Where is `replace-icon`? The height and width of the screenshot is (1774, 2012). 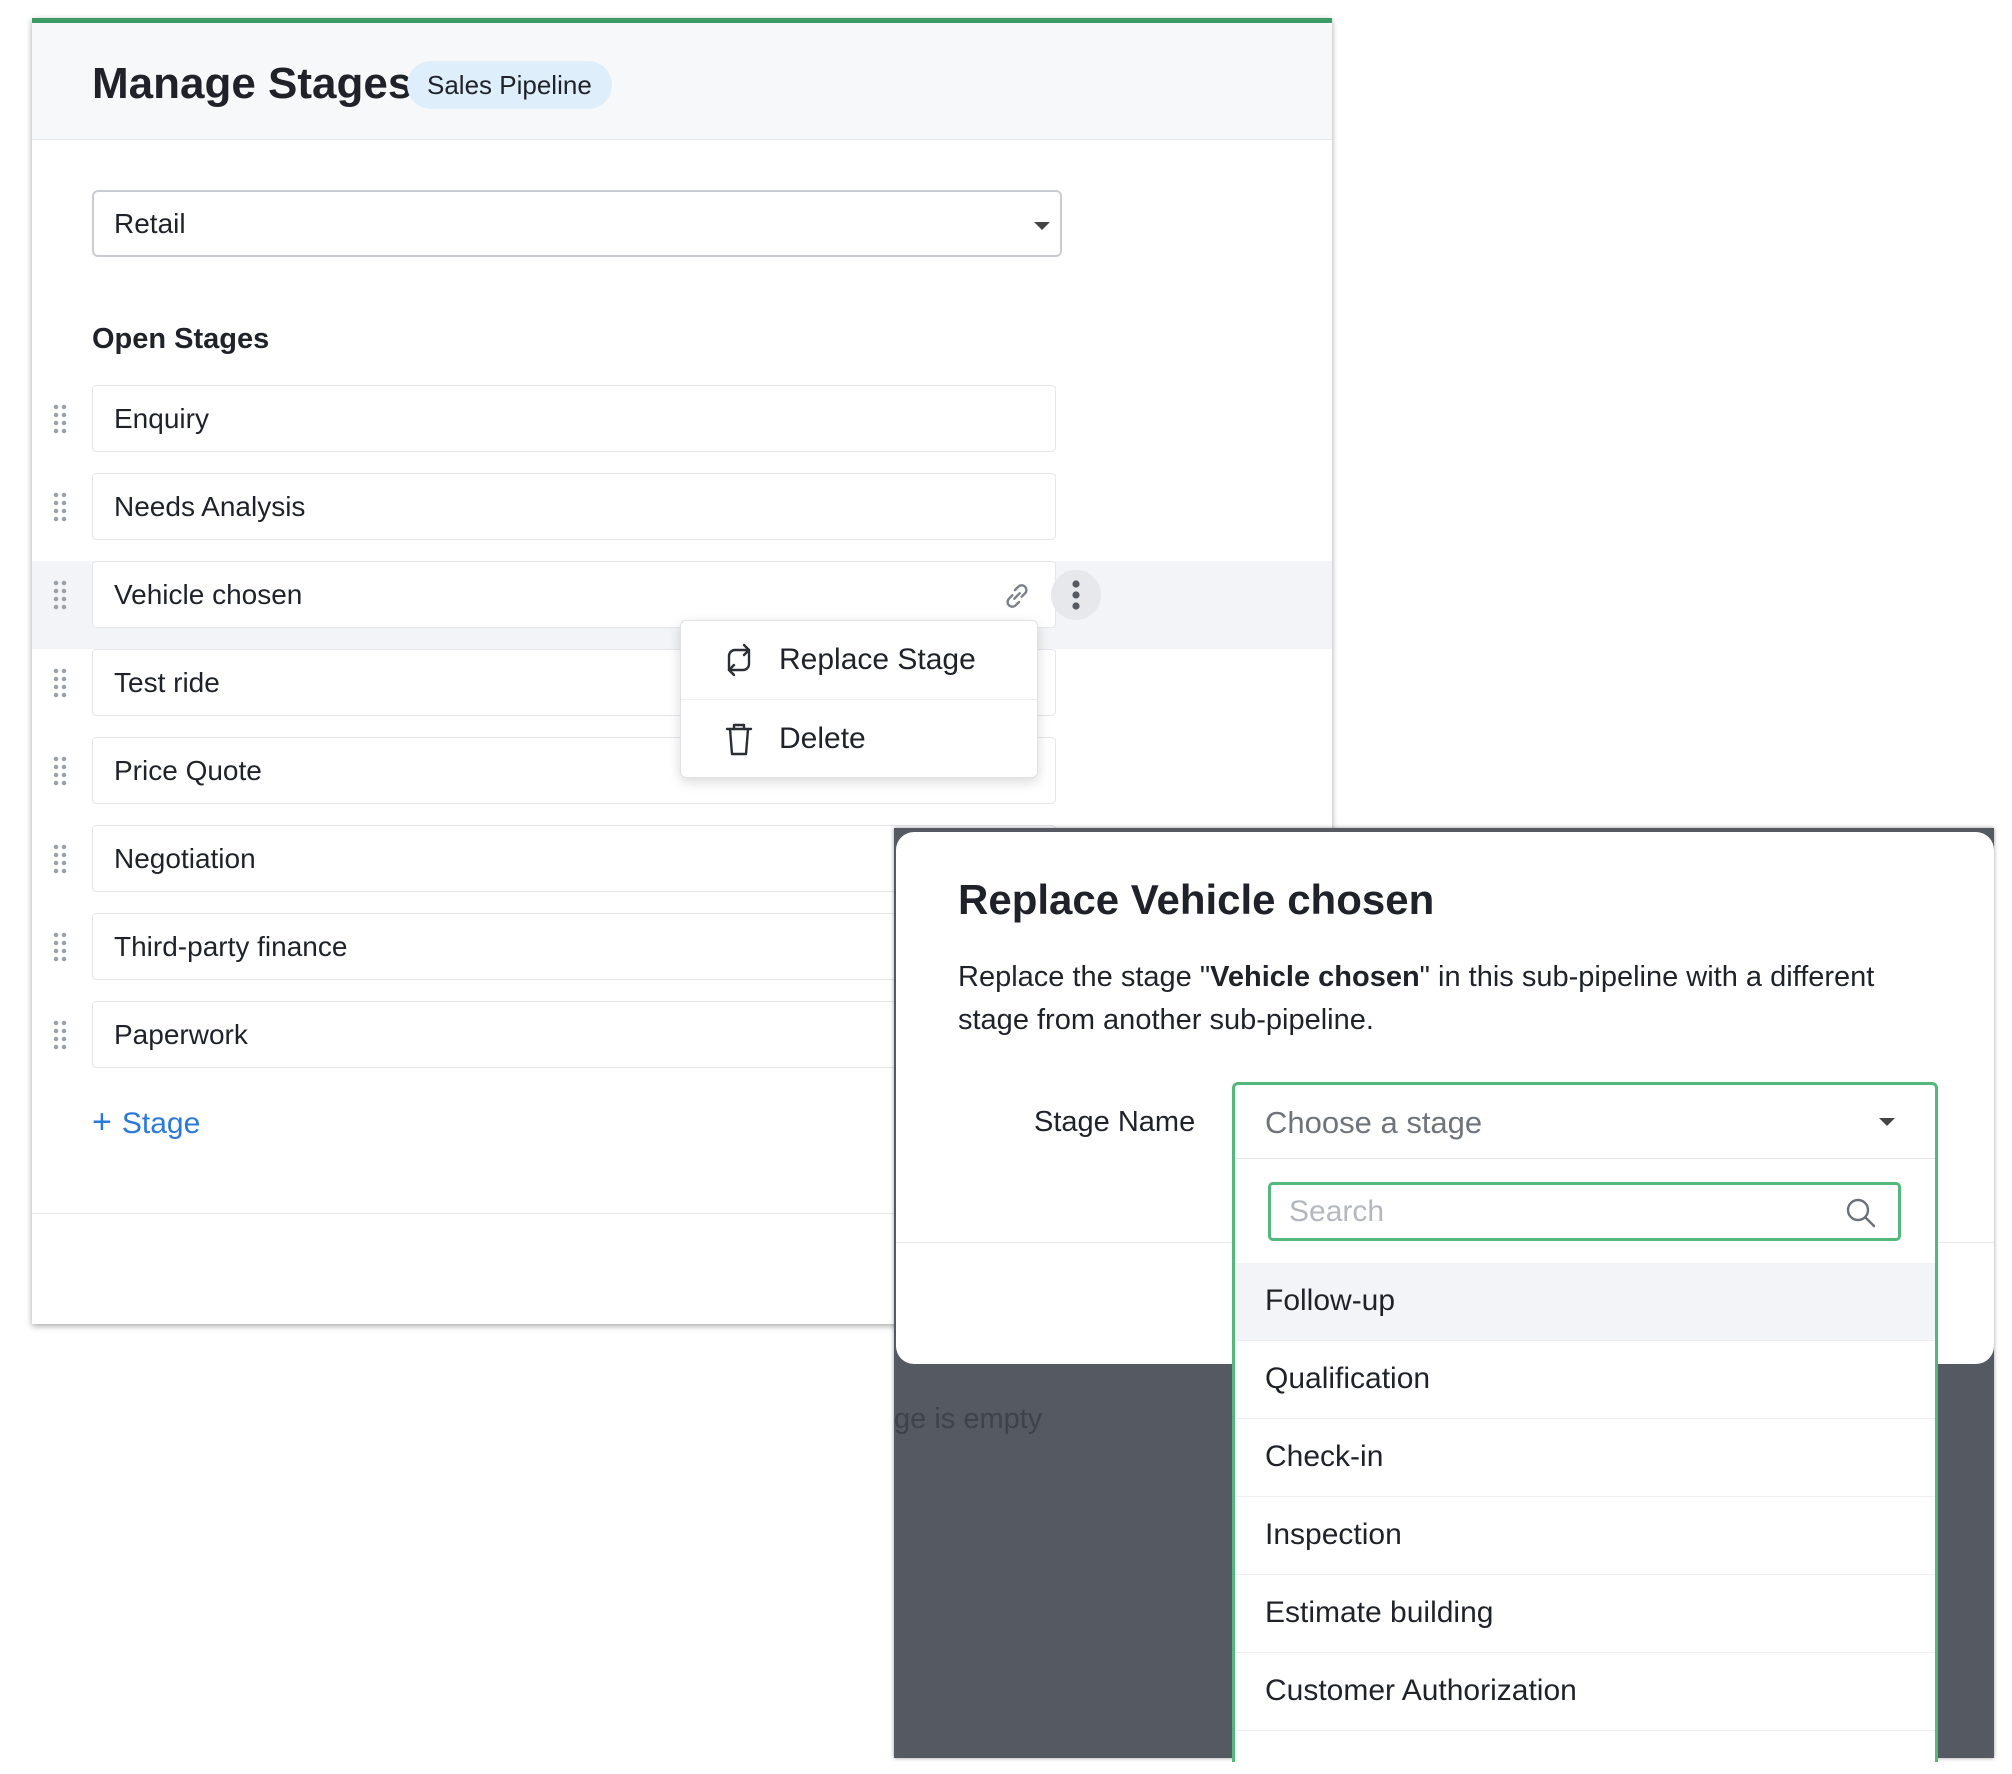
replace-icon is located at coordinates (739, 660).